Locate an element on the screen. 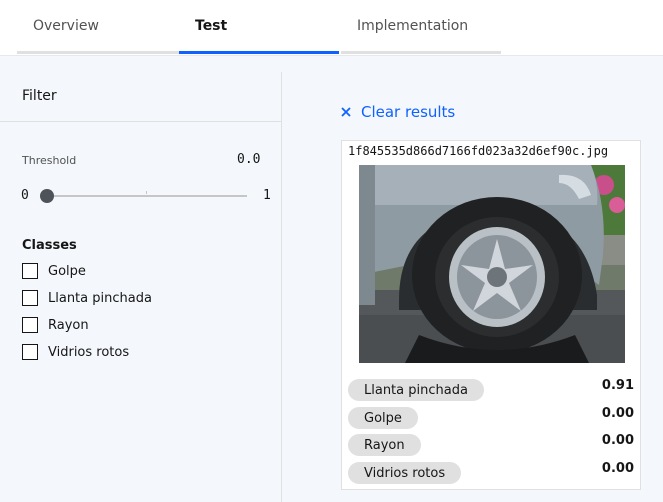 The width and height of the screenshot is (663, 502). slider-max-label: 1 is located at coordinates (267, 195).